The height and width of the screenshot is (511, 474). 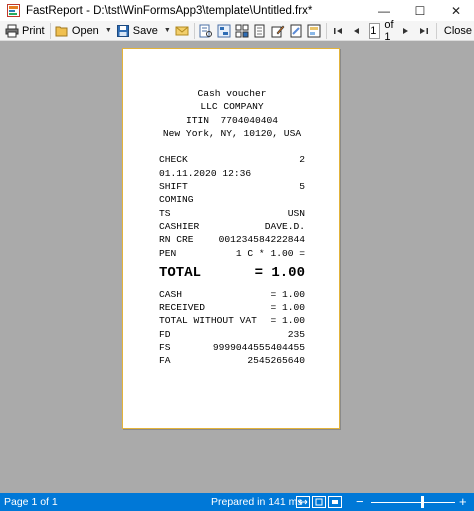 What do you see at coordinates (302, 160) in the screenshot?
I see `check-value: 2` at bounding box center [302, 160].